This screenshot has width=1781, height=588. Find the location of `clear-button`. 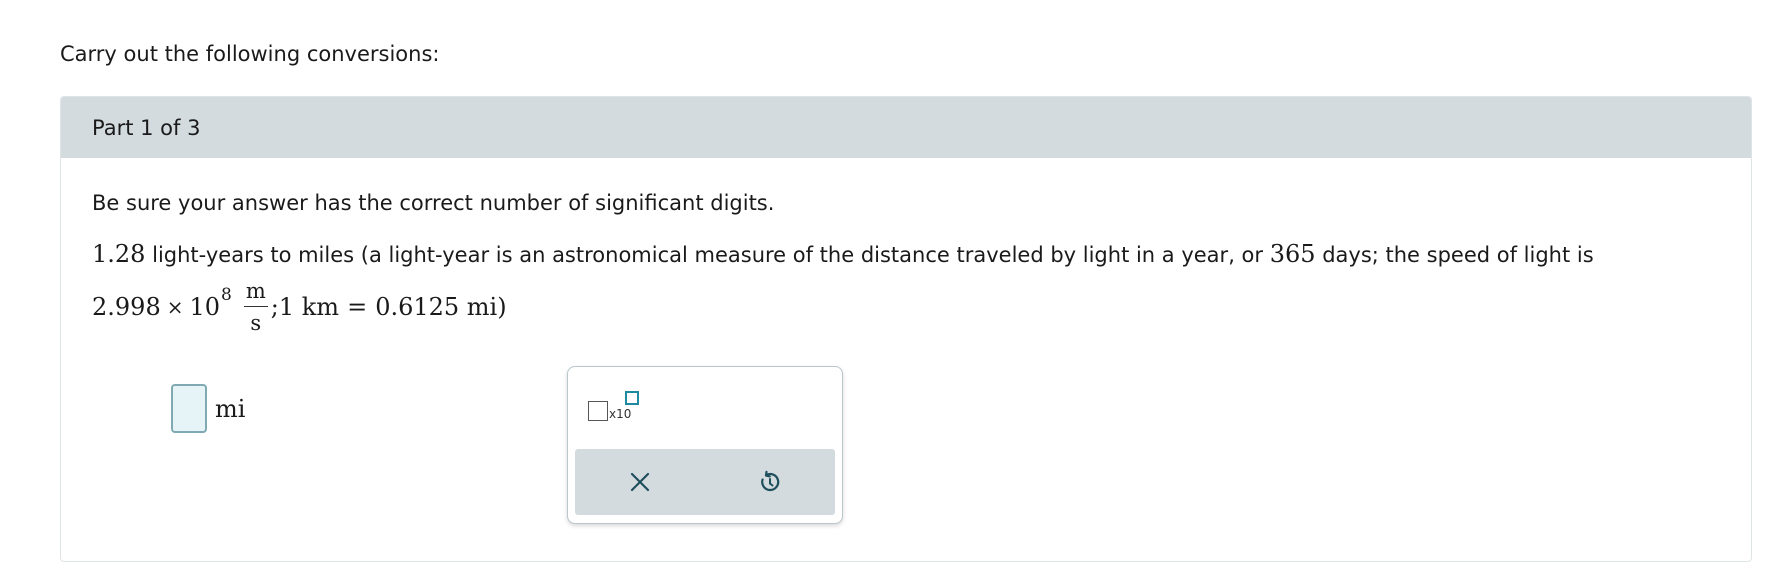

clear-button is located at coordinates (640, 482).